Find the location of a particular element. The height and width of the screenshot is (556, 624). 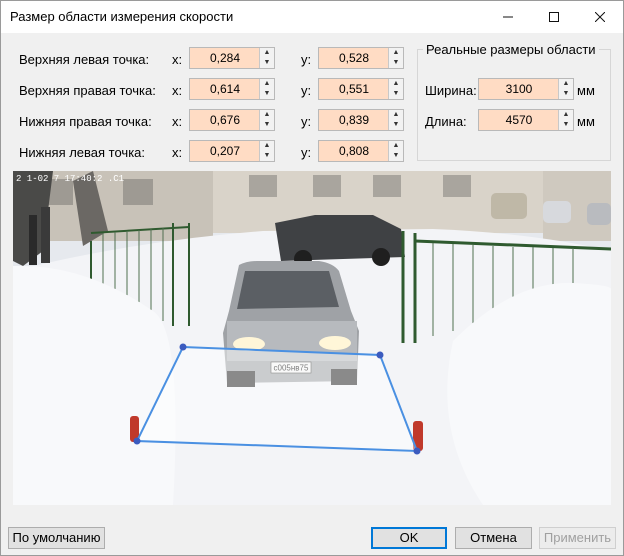

top-left-handle is located at coordinates (183, 347).